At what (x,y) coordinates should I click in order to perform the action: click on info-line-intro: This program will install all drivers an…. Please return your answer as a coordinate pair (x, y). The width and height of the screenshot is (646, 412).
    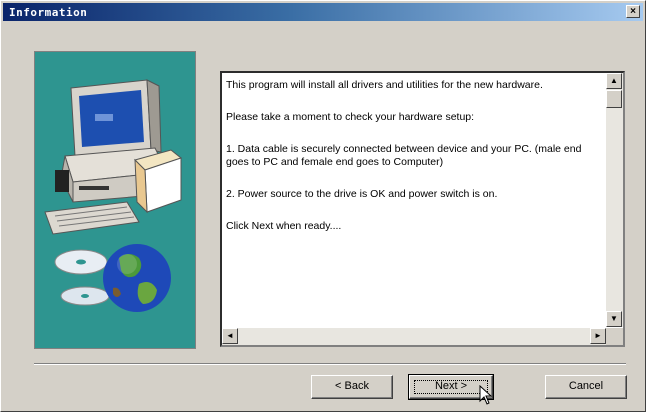
    Looking at the image, I should click on (384, 85).